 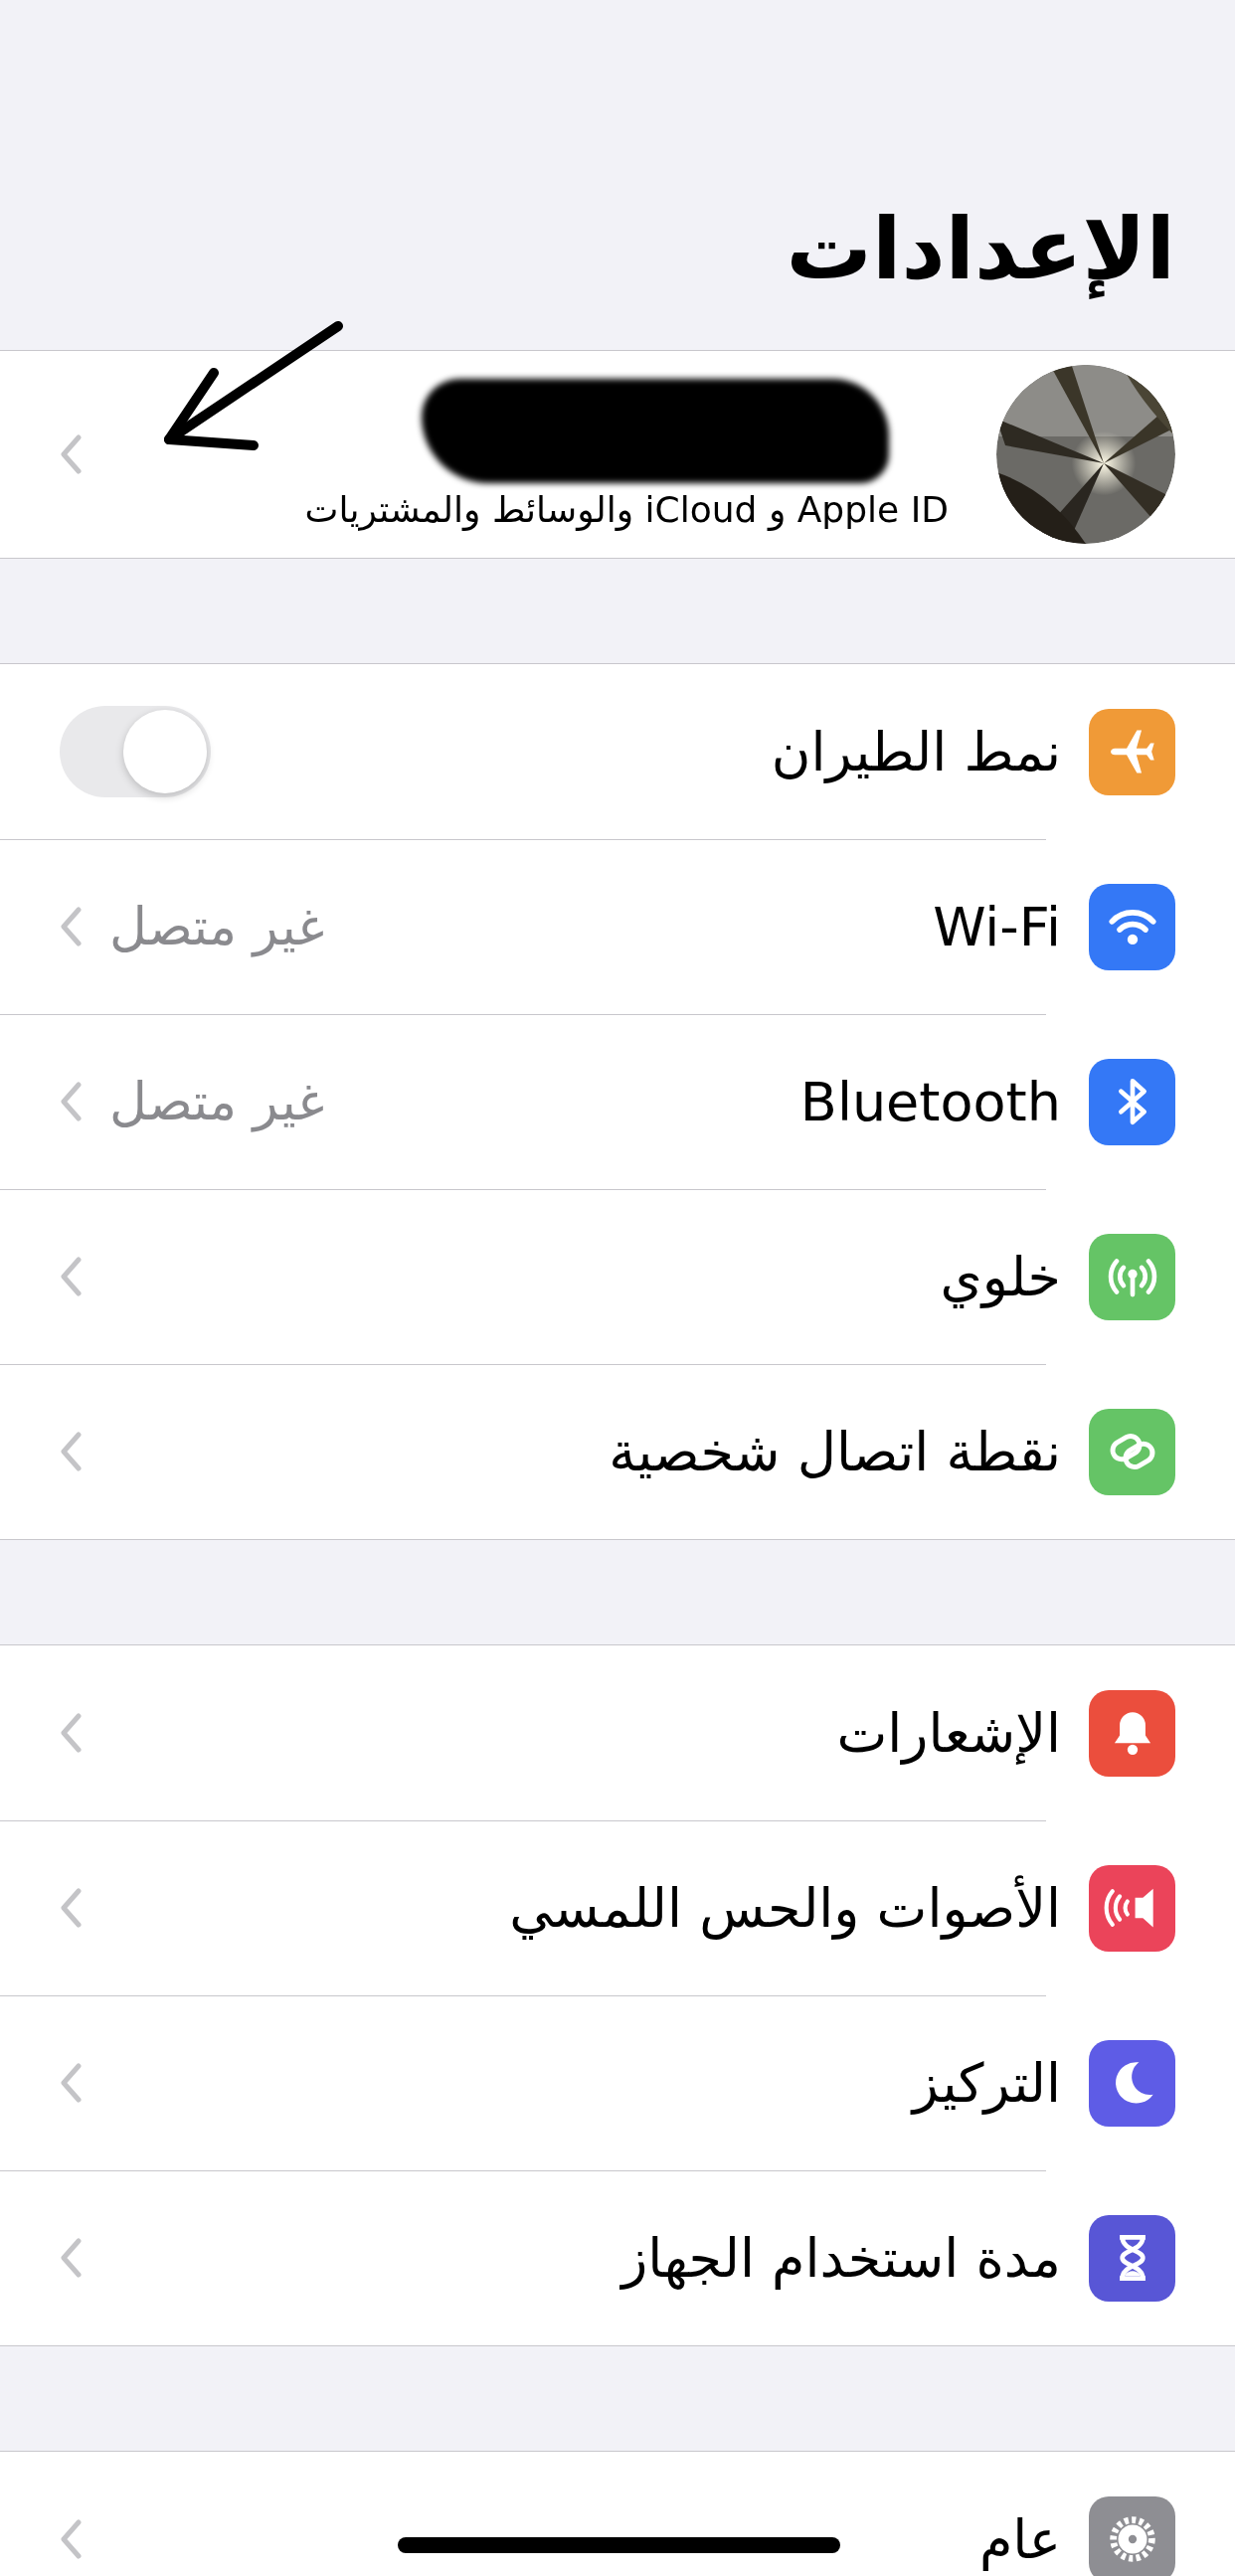 What do you see at coordinates (650, 751) in the screenshot?
I see `setting-label: نمط الطيران` at bounding box center [650, 751].